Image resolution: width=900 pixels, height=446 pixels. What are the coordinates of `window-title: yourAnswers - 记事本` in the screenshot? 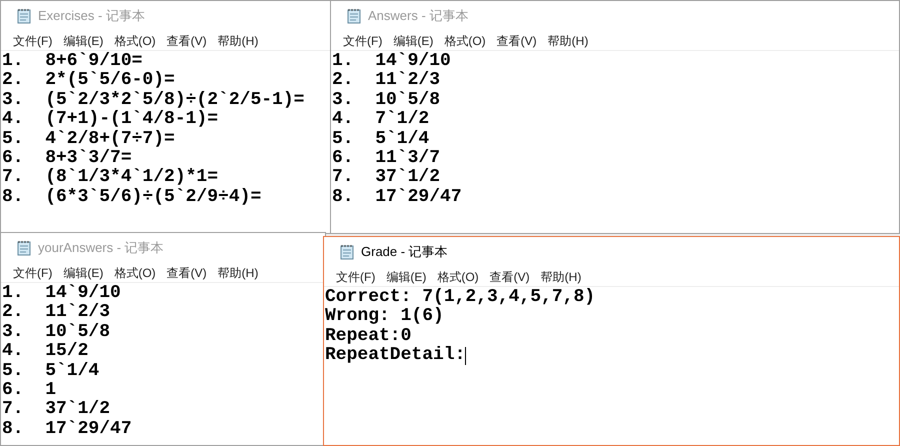 It's located at (101, 248).